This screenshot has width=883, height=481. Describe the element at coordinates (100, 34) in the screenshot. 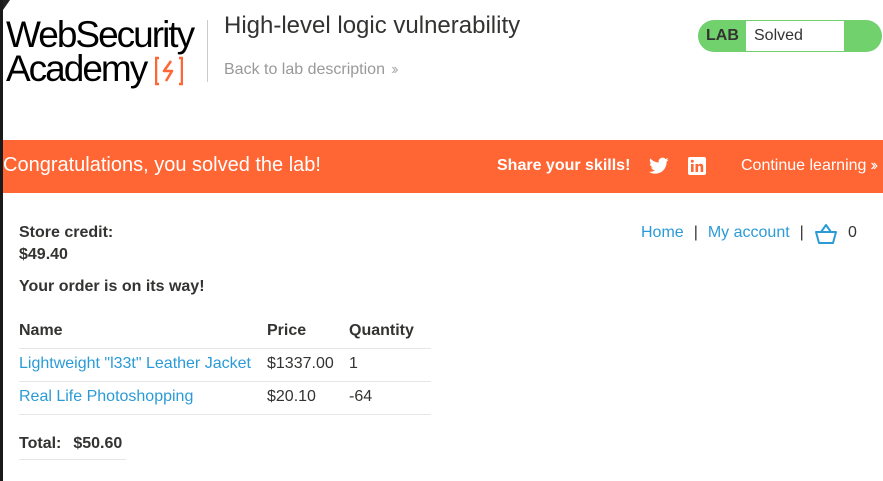

I see `logo-text-line1: WebSecurity` at that location.